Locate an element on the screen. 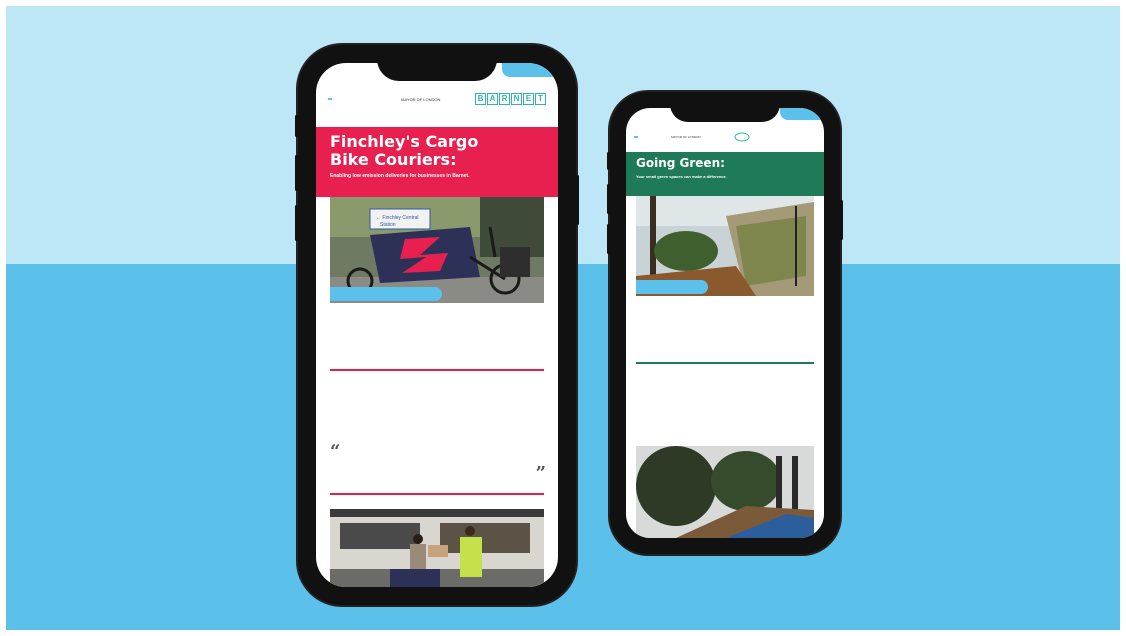  open-quote-mark: “ is located at coordinates (335, 451).